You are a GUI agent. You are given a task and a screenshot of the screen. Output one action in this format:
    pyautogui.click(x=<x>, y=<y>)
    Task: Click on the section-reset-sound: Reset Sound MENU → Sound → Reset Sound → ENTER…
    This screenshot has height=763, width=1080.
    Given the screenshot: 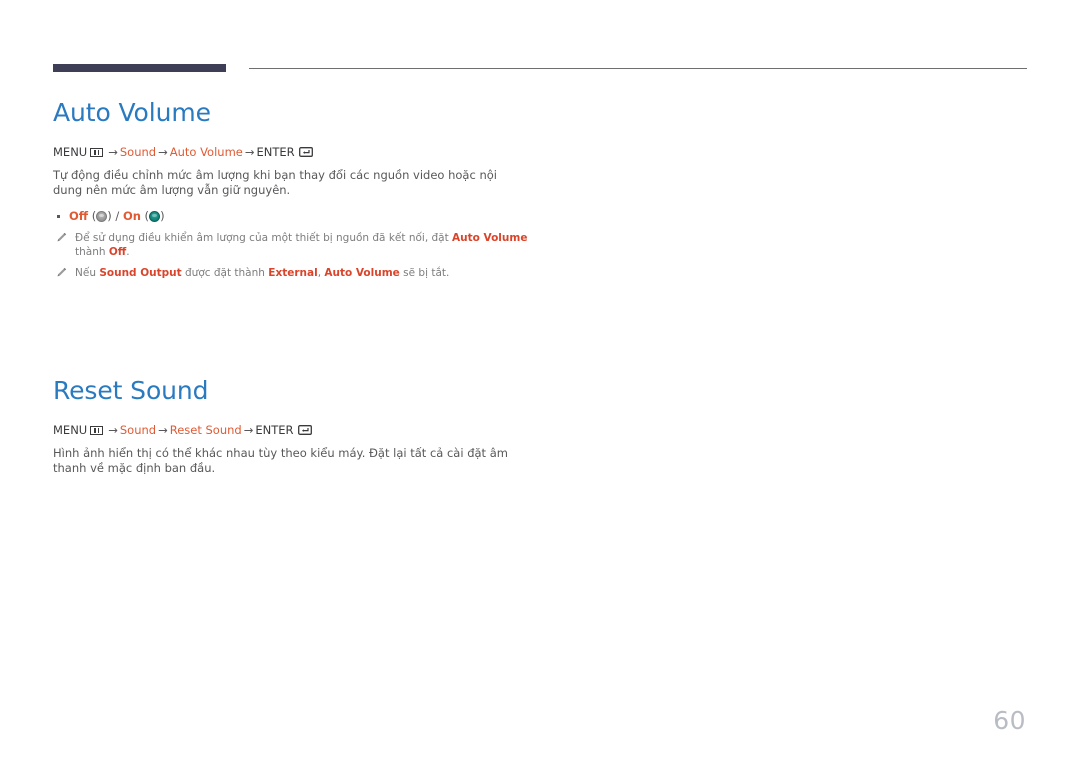 What is the action you would take?
    pyautogui.click(x=333, y=425)
    